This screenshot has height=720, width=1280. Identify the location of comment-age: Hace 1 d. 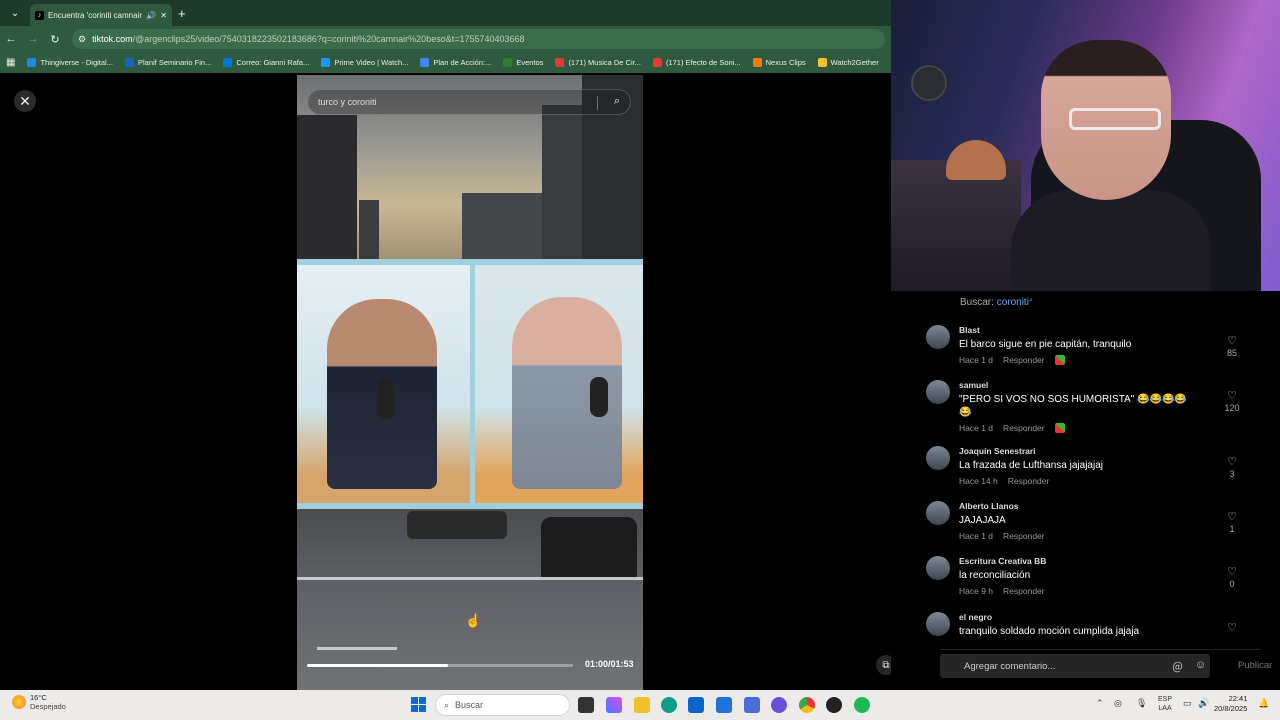
(976, 536).